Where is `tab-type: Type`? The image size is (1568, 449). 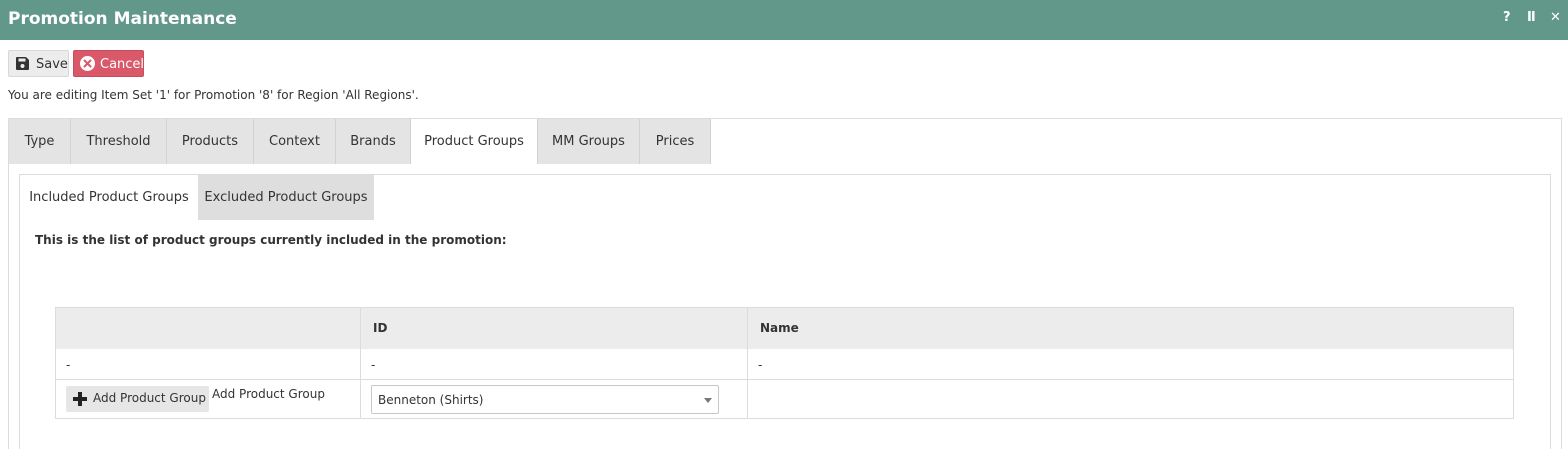
tab-type: Type is located at coordinates (40, 141).